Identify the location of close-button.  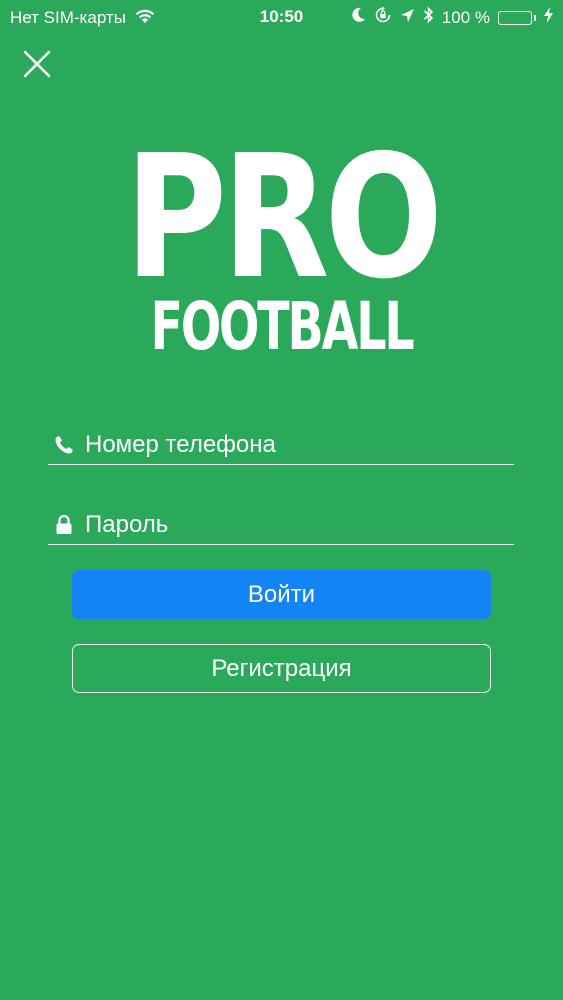
(37, 64).